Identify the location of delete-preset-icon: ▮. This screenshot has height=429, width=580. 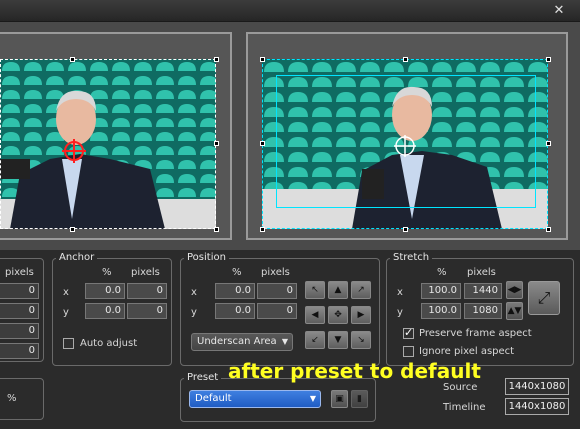
(359, 399).